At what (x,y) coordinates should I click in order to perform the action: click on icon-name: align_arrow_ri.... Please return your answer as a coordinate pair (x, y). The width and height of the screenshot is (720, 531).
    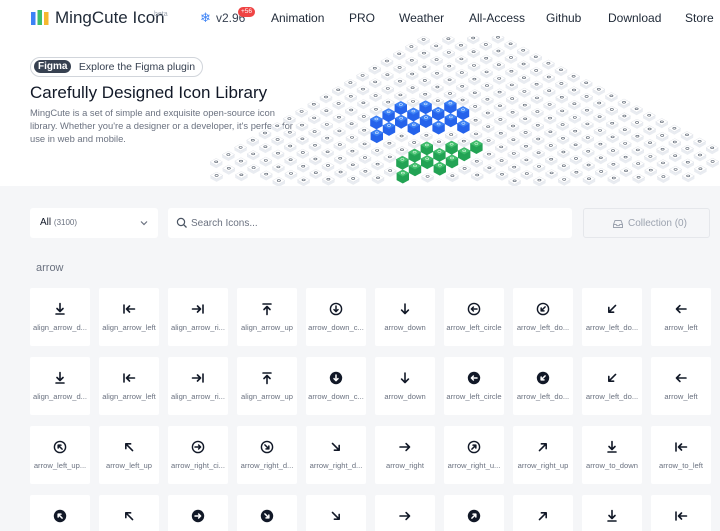
    Looking at the image, I should click on (198, 327).